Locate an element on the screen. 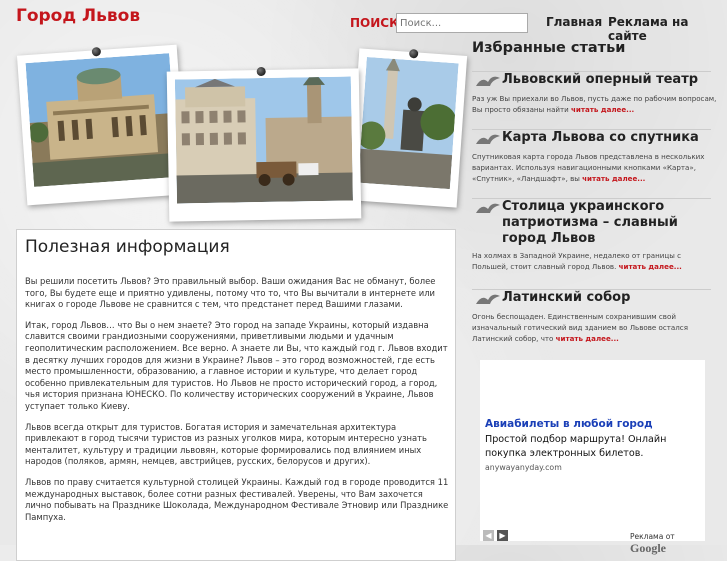  article-title-link: Львовский оперный театр is located at coordinates (600, 80).